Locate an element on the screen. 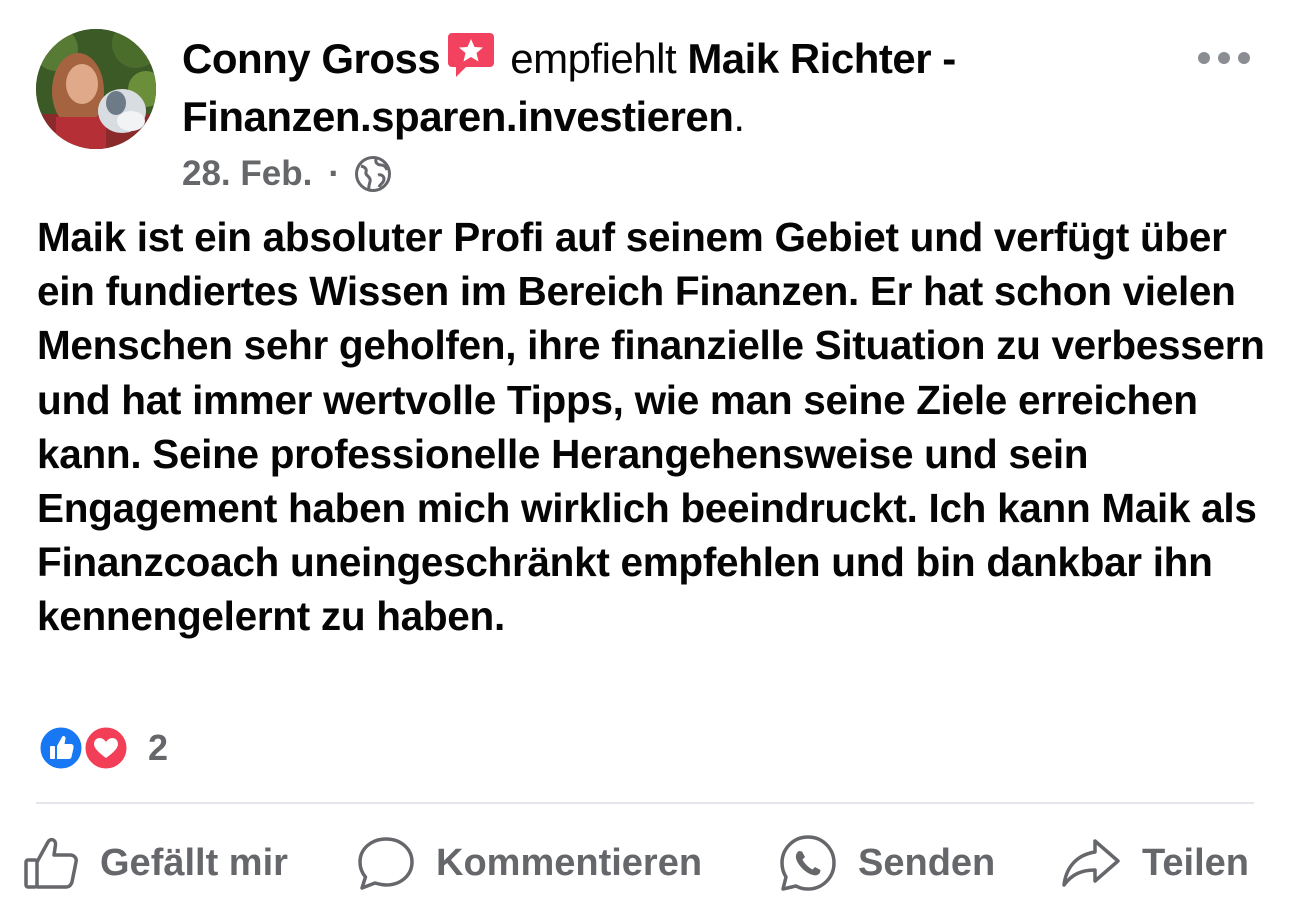 This screenshot has width=1290, height=924. globe-icon is located at coordinates (372, 174).